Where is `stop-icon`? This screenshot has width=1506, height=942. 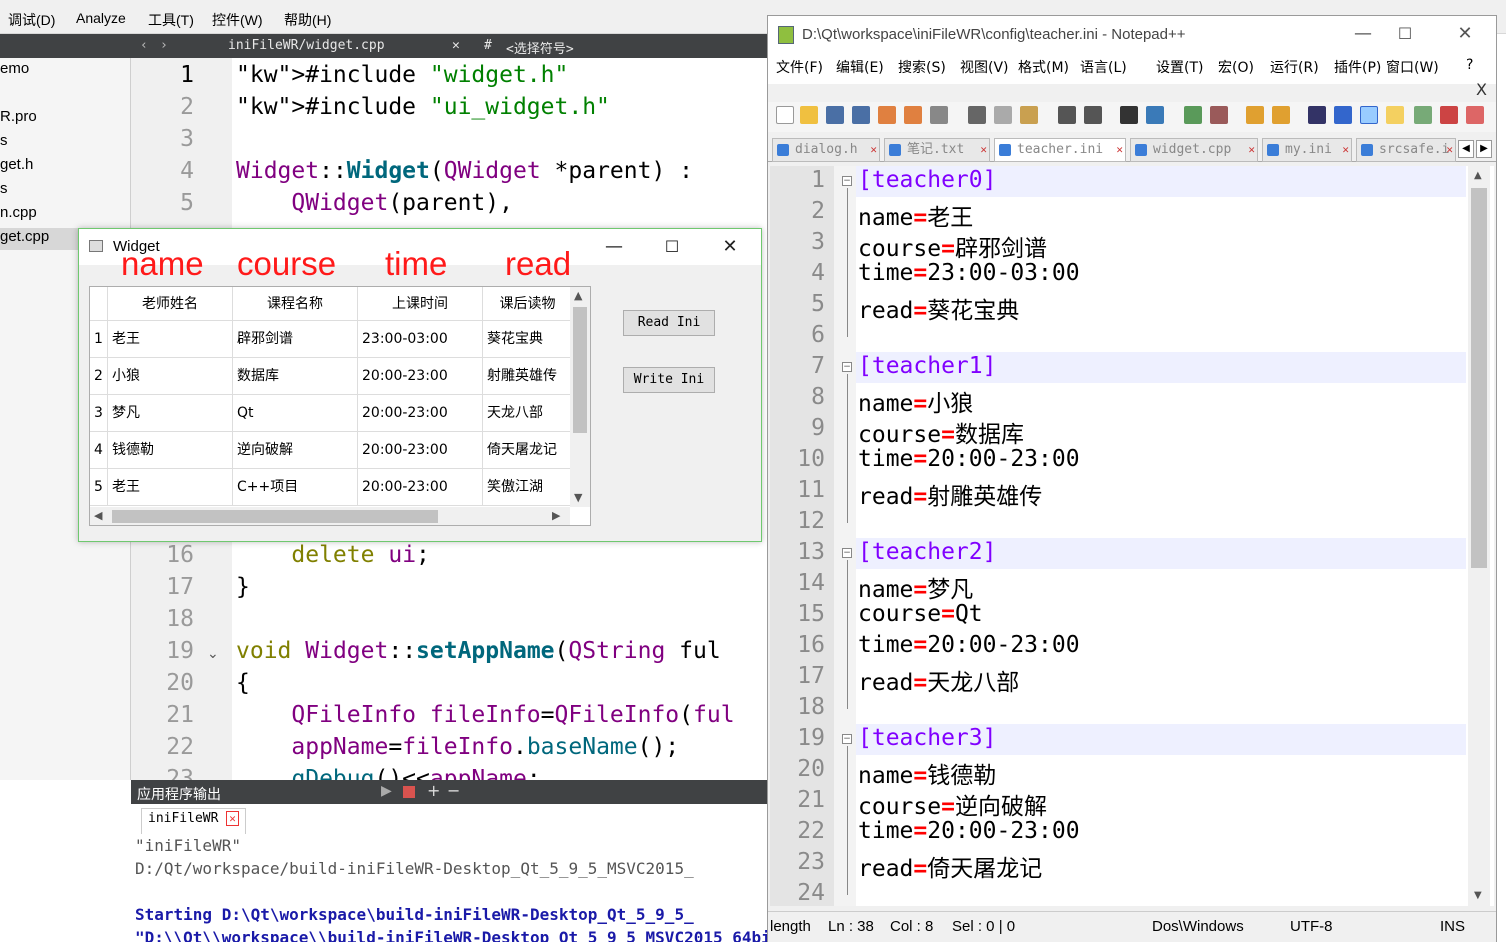
stop-icon is located at coordinates (409, 792).